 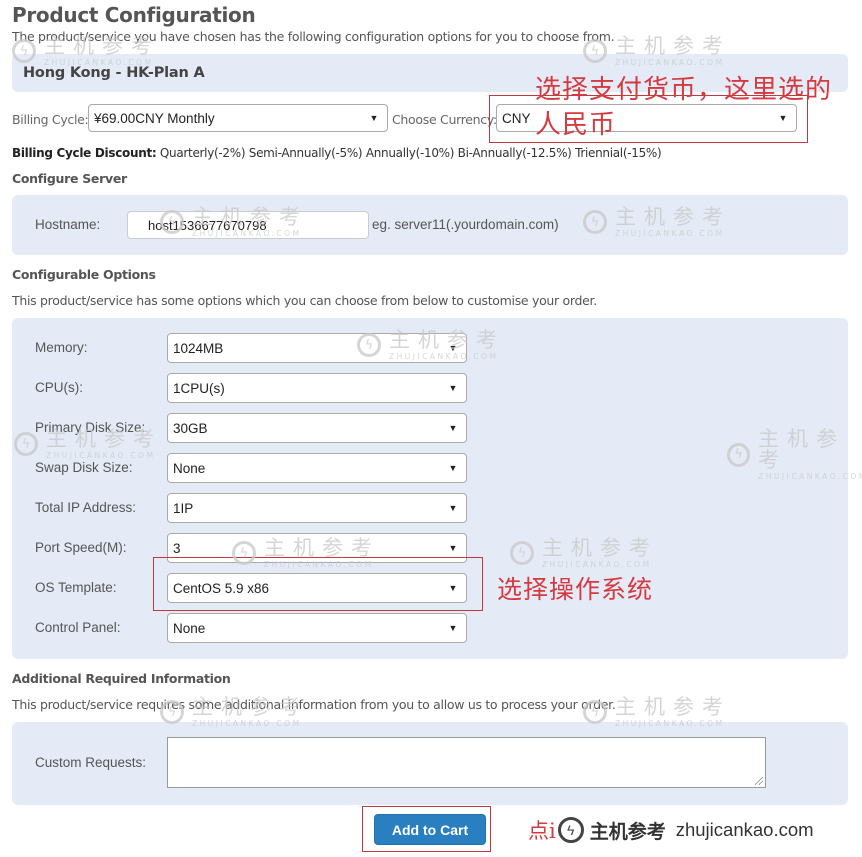 What do you see at coordinates (190, 428) in the screenshot?
I see `option-value: 30GB` at bounding box center [190, 428].